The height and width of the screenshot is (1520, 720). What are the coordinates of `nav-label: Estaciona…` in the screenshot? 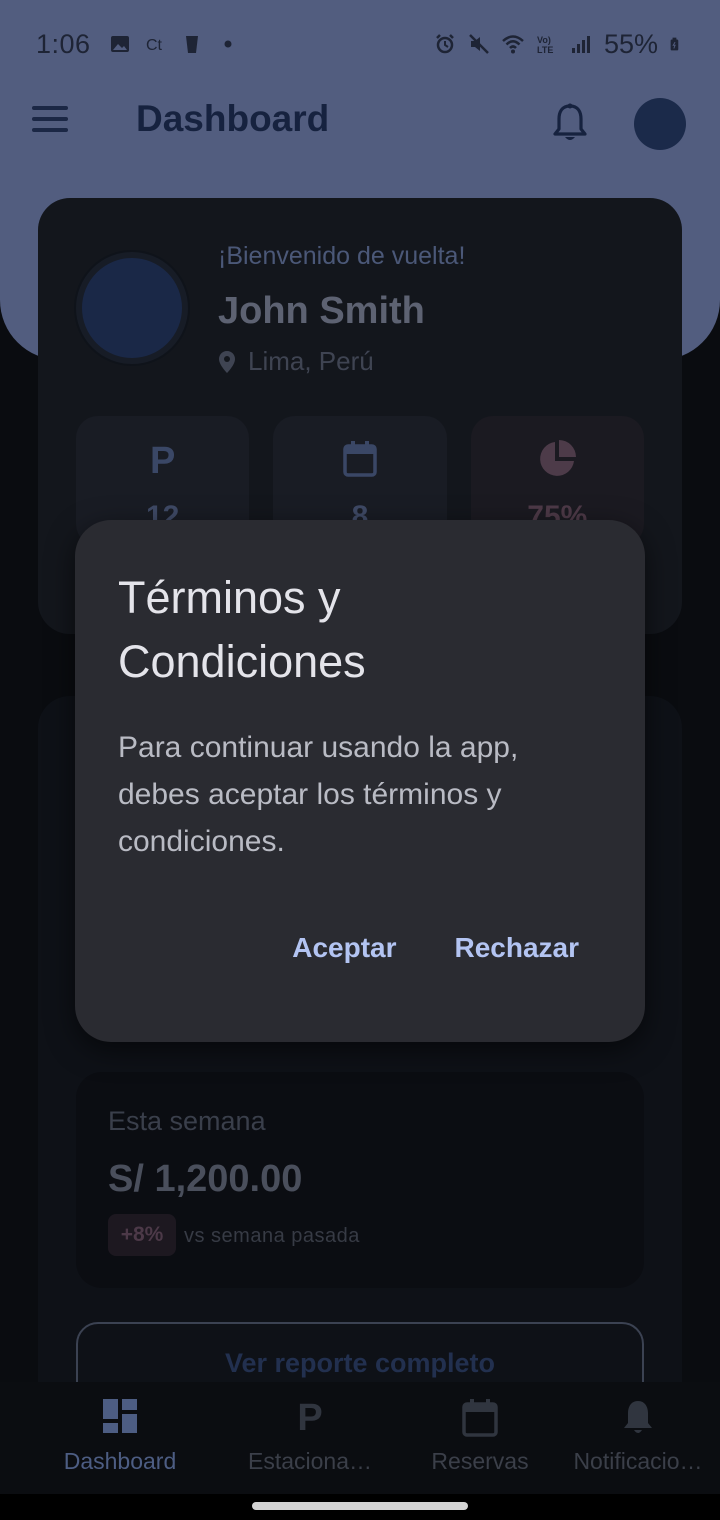 It's located at (309, 1461).